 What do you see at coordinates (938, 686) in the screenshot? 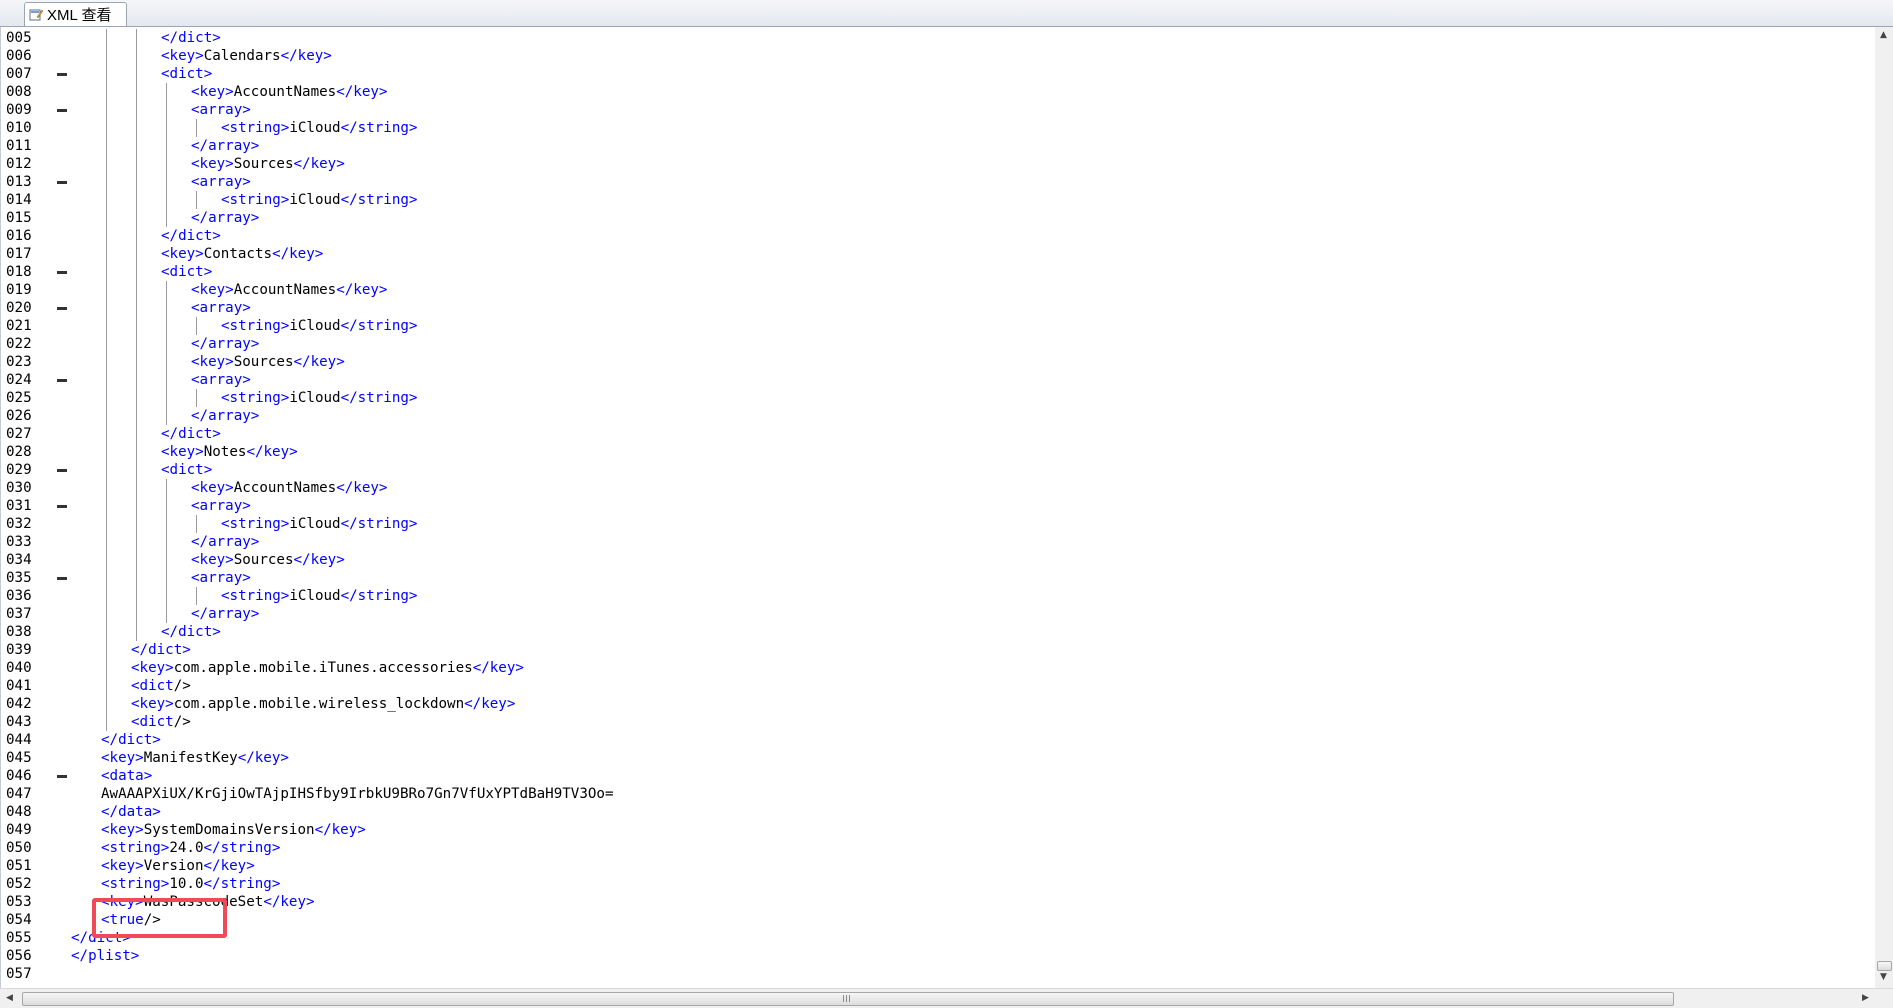
I see `code-line: 041 <dict/>` at bounding box center [938, 686].